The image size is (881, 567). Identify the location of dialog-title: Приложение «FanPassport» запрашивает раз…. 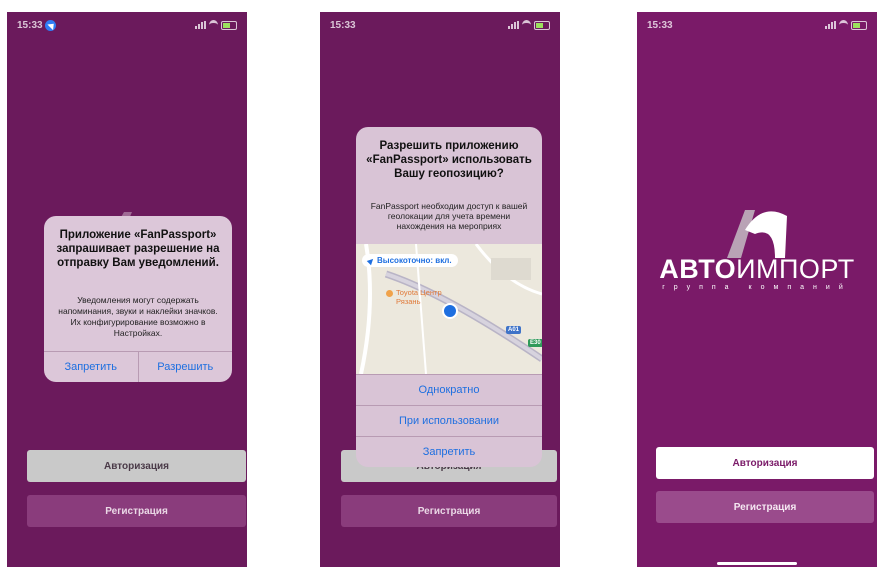
(138, 249).